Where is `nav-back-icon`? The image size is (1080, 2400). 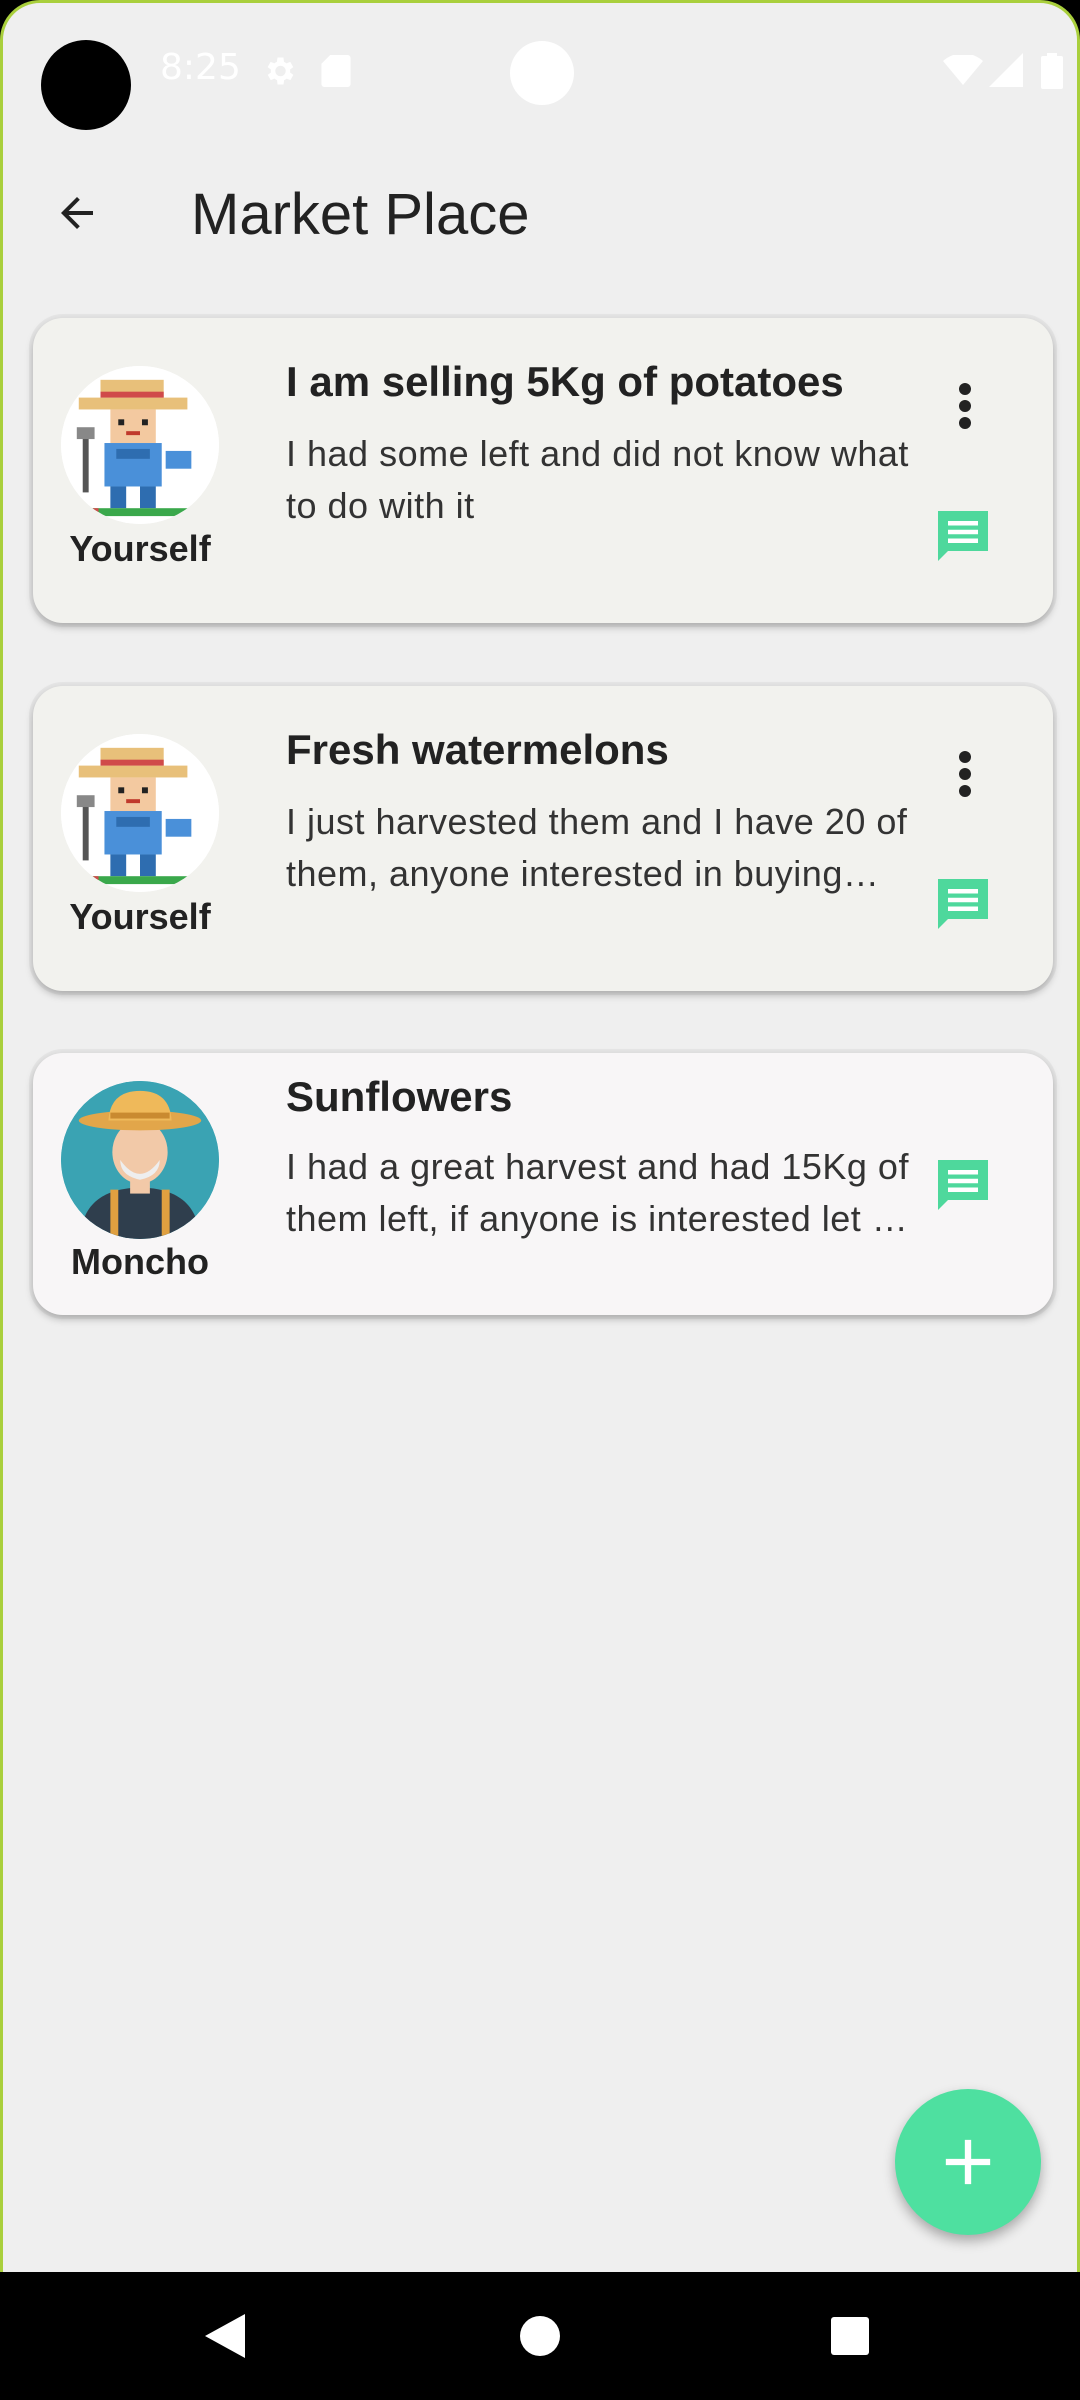 nav-back-icon is located at coordinates (226, 2336).